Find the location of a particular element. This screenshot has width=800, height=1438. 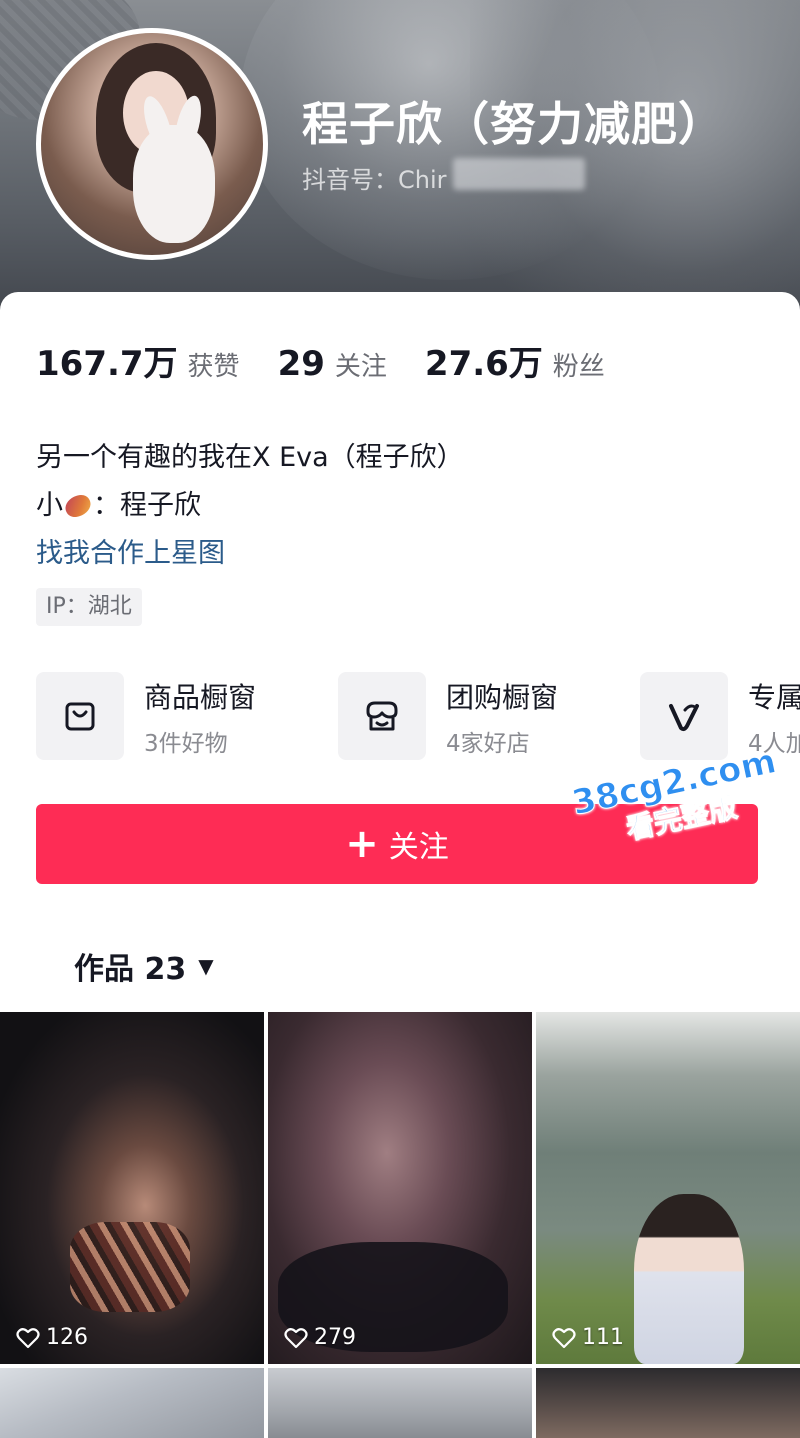

bio-line-2-suffix: ：程子欣 is located at coordinates (147, 505).